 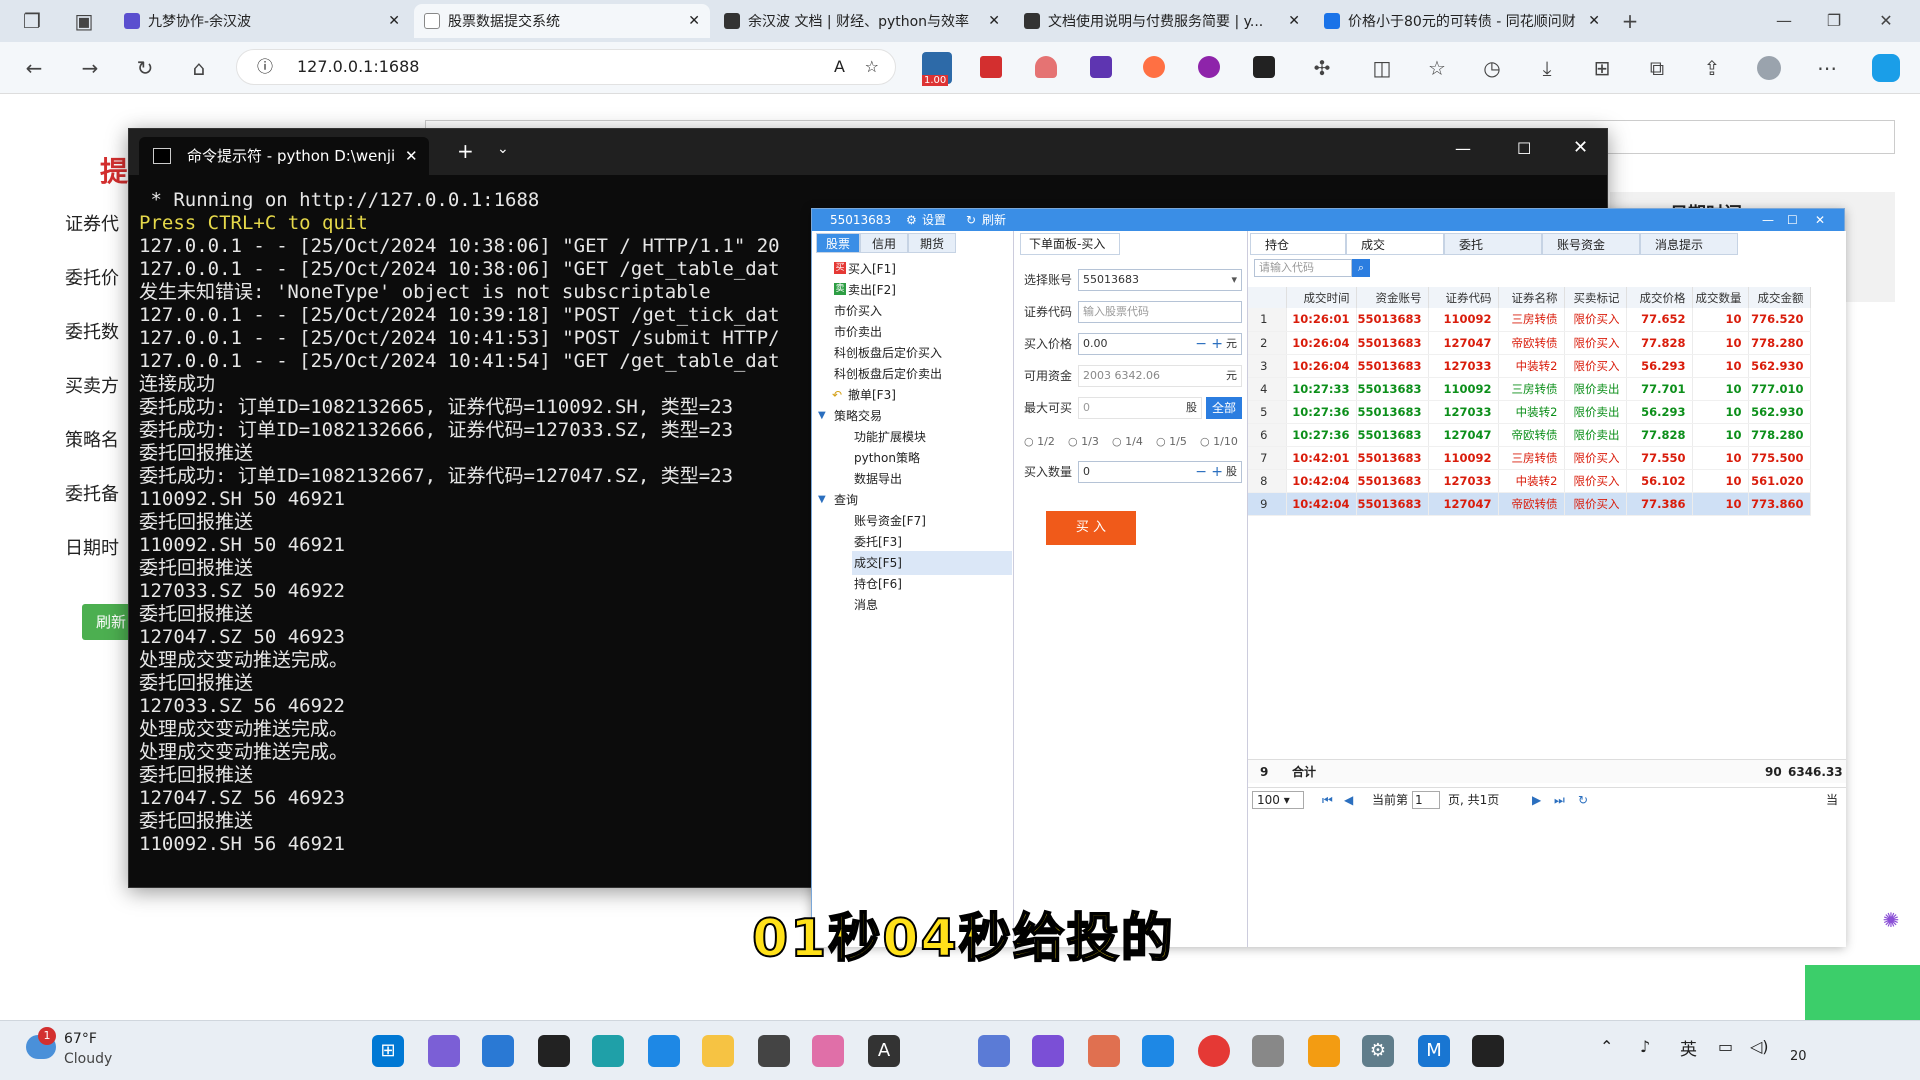 What do you see at coordinates (1160, 344) in the screenshot?
I see `price-stepper: 0.00 元 − +` at bounding box center [1160, 344].